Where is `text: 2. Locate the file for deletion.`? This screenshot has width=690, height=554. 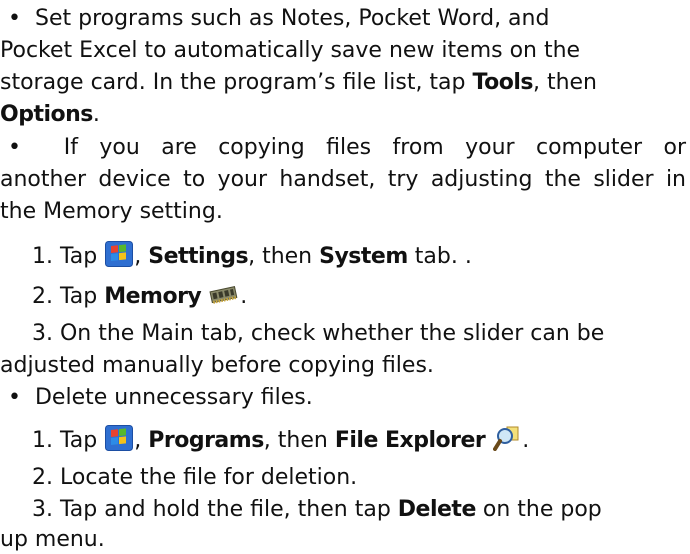 text: 2. Locate the file for deletion. is located at coordinates (195, 477).